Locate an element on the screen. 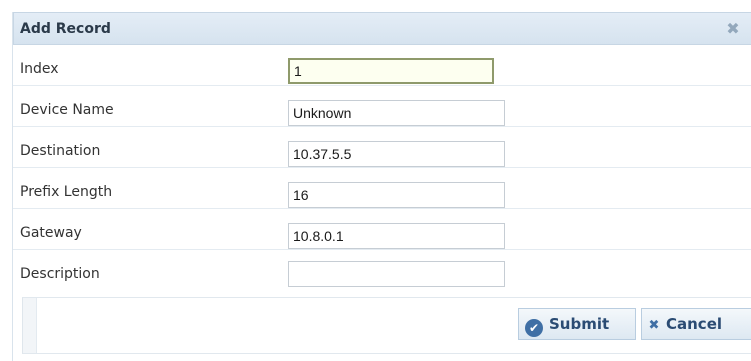 This screenshot has height=361, width=751. description-input is located at coordinates (396, 274).